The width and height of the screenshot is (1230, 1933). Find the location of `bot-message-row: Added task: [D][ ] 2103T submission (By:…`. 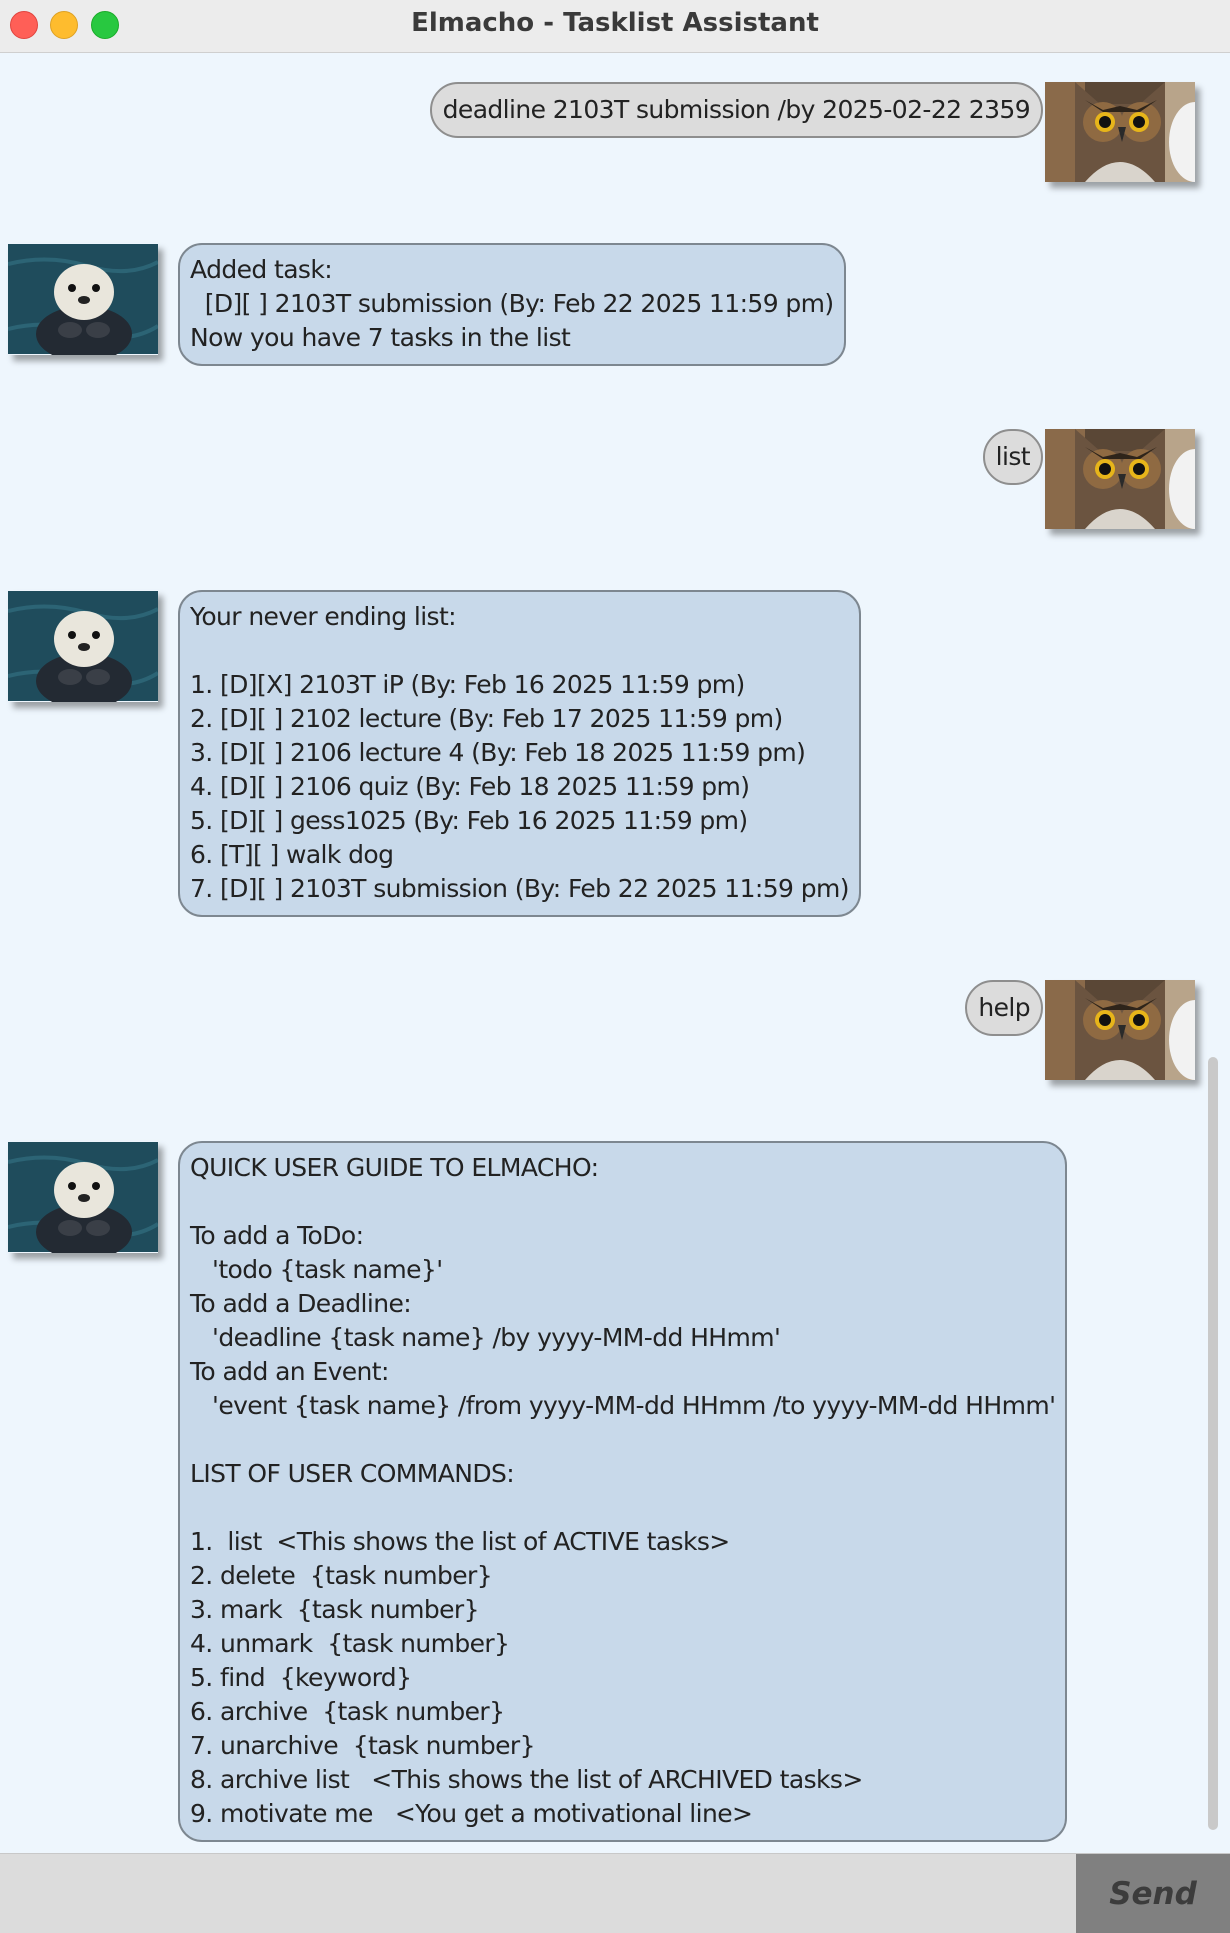

bot-message-row: Added task: [D][ ] 2103T submission (By:… is located at coordinates (605, 308).